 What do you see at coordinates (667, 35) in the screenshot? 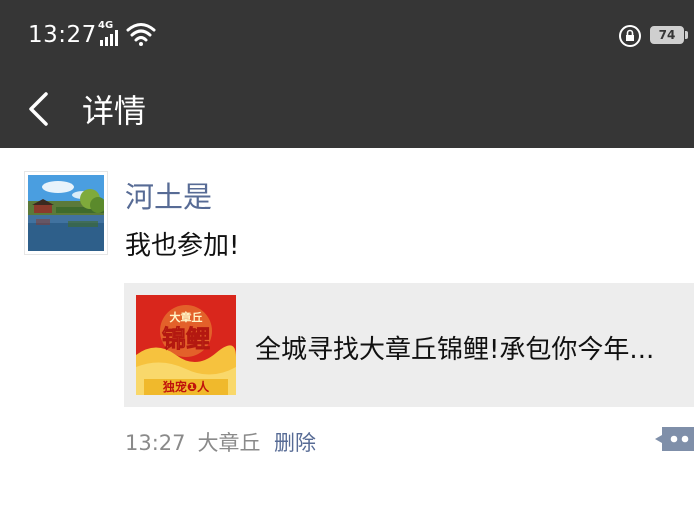
I see `battery-icon: 74` at bounding box center [667, 35].